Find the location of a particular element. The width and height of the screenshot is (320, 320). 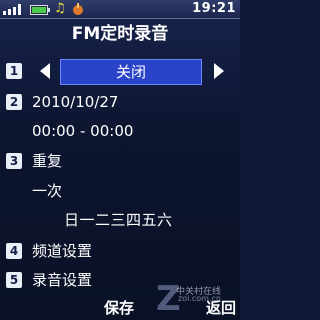

row-timer-toggle: 1 关闭 is located at coordinates (120, 71).